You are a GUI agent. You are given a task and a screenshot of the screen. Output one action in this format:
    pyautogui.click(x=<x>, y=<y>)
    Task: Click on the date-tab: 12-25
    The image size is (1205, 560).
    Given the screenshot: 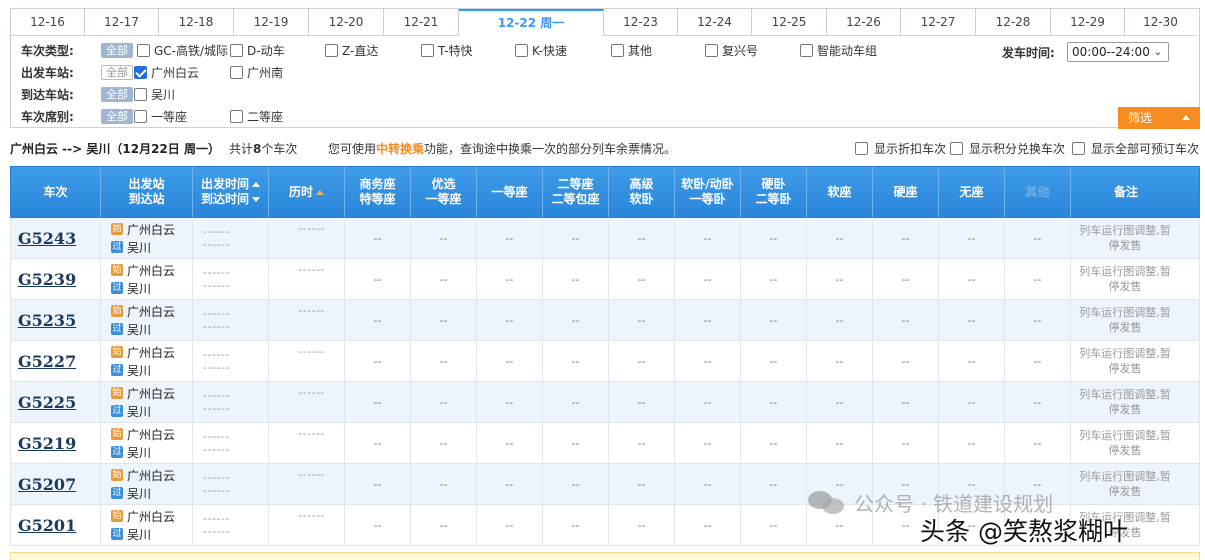 What is the action you would take?
    pyautogui.click(x=789, y=22)
    